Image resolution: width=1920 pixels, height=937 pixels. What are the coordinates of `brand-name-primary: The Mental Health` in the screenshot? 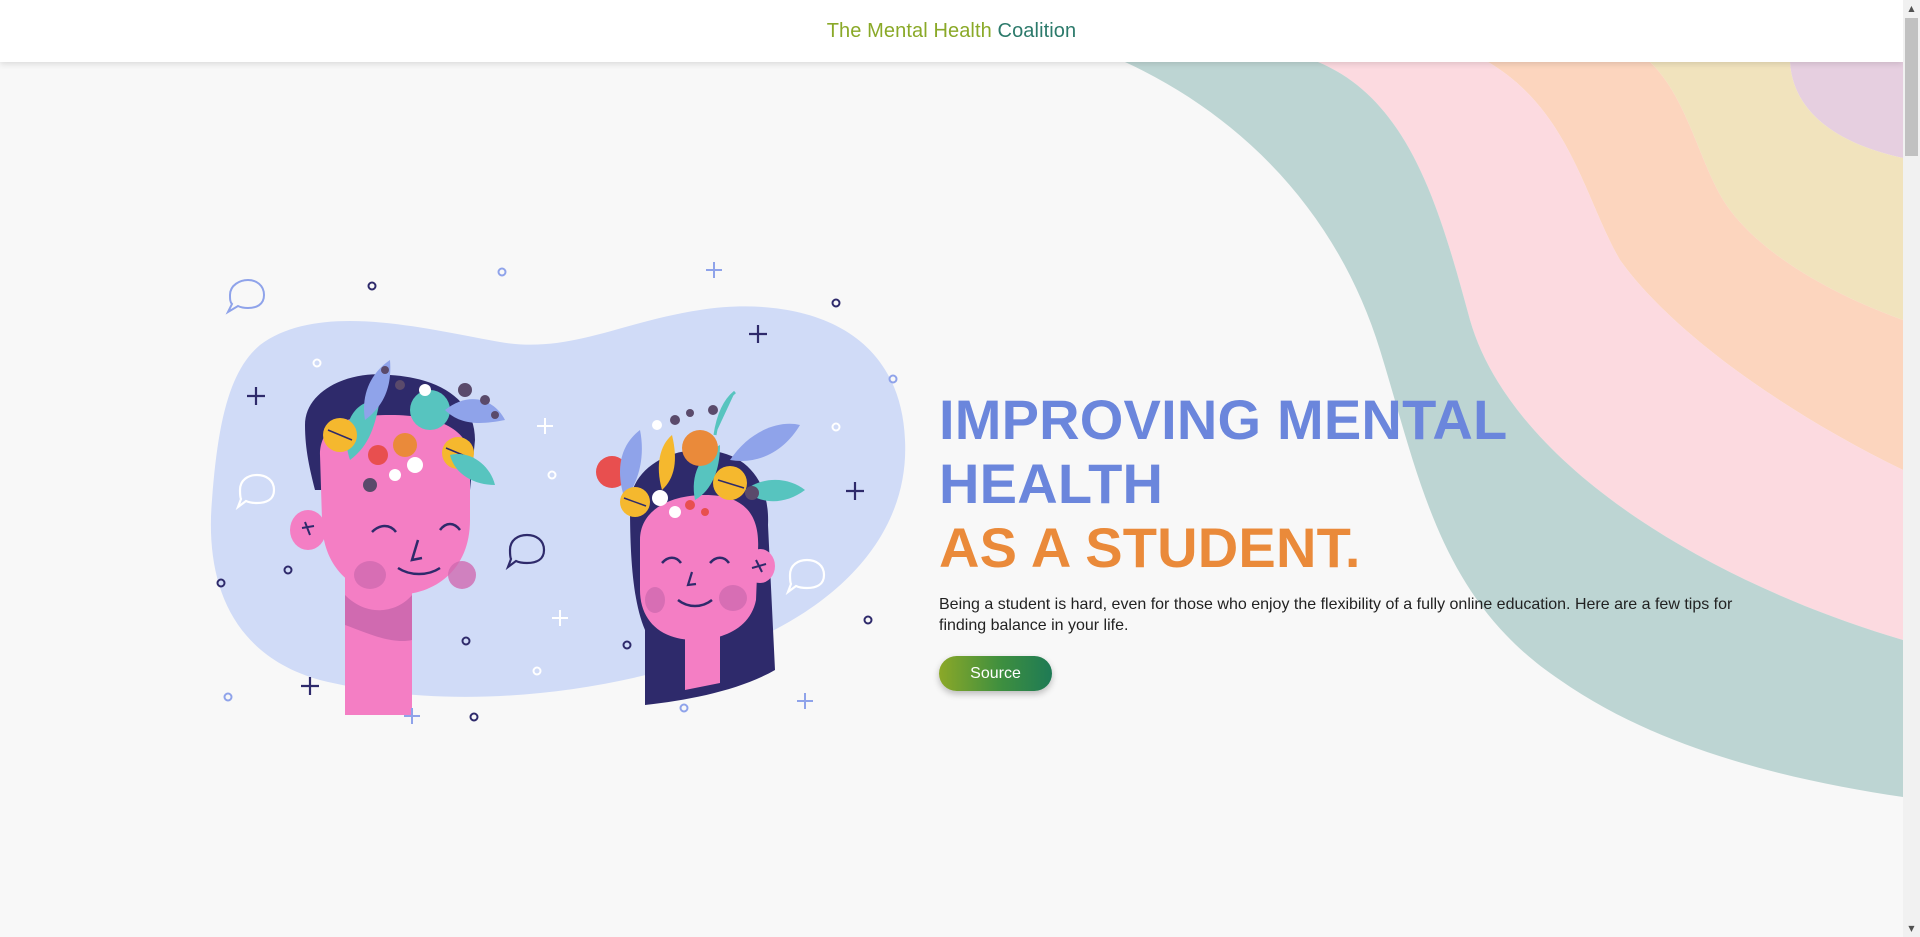 It's located at (909, 30).